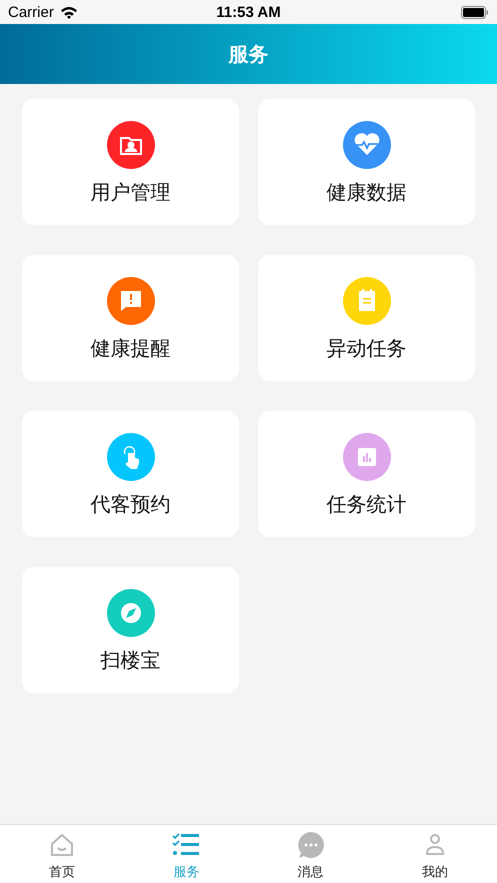 The width and height of the screenshot is (497, 883). Describe the element at coordinates (130, 348) in the screenshot. I see `service-label: 健康提醒` at that location.